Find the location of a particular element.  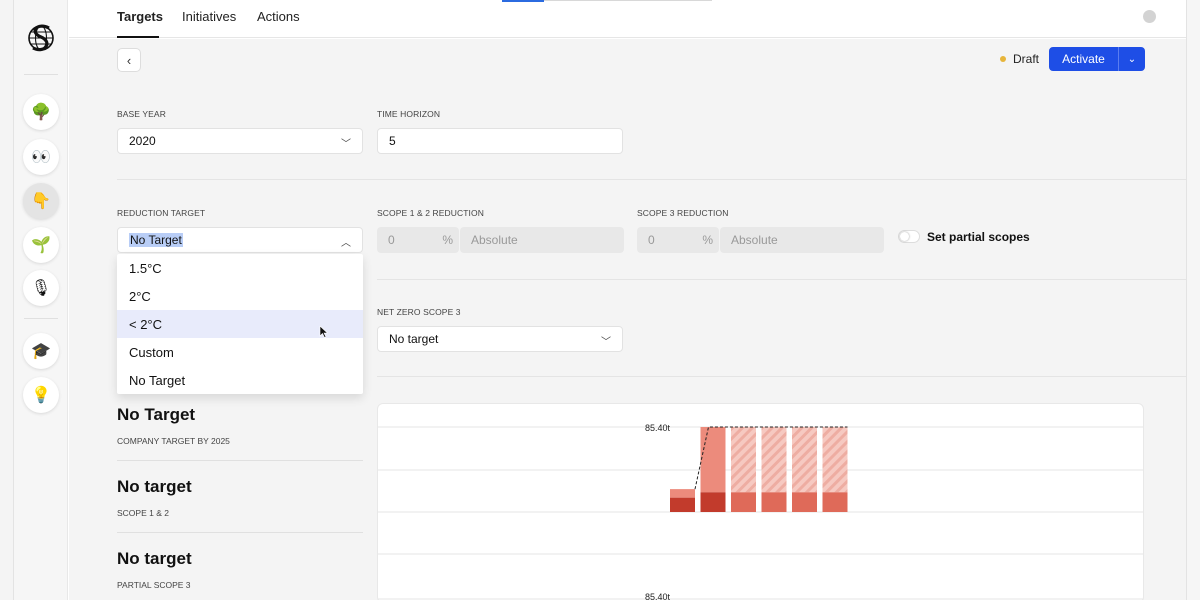

chevron-left-icon: ‹ is located at coordinates (129, 60).